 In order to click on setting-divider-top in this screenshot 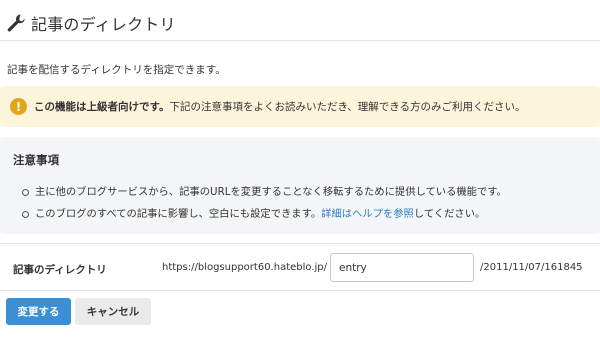, I will do `click(300, 243)`.